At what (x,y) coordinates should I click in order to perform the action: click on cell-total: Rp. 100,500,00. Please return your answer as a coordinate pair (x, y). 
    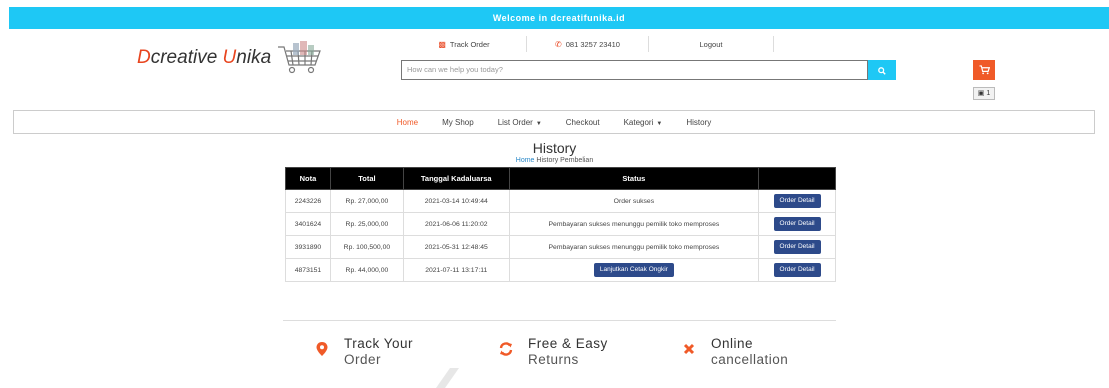
    Looking at the image, I should click on (366, 247).